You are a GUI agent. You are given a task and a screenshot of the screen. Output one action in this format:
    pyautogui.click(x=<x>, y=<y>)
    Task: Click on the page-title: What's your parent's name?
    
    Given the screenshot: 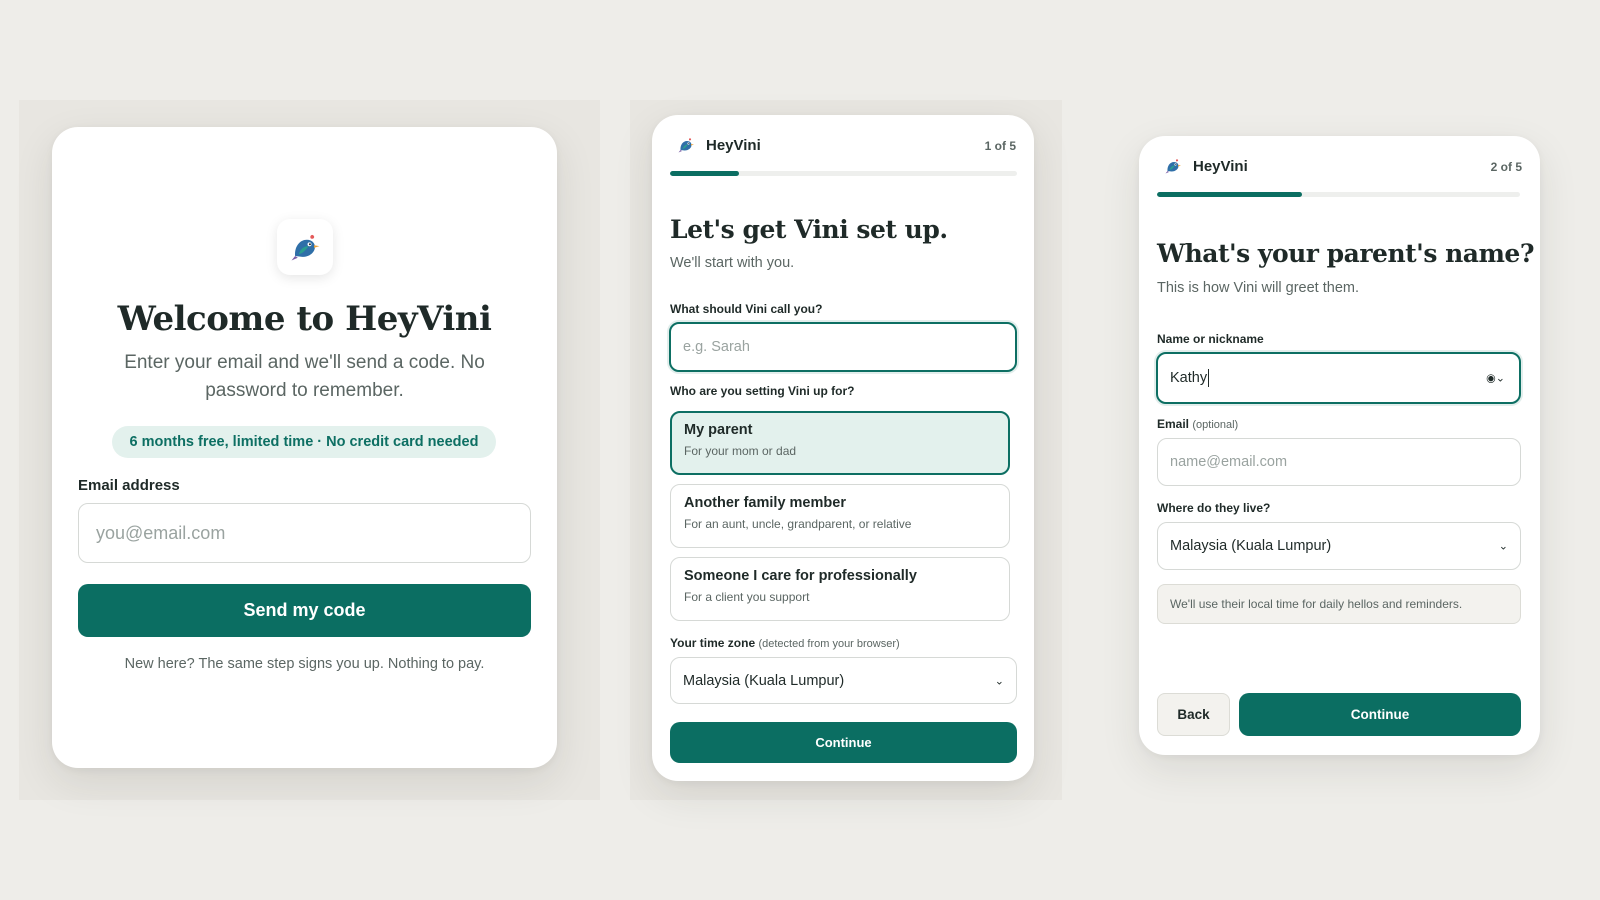 What is the action you would take?
    pyautogui.click(x=1345, y=253)
    